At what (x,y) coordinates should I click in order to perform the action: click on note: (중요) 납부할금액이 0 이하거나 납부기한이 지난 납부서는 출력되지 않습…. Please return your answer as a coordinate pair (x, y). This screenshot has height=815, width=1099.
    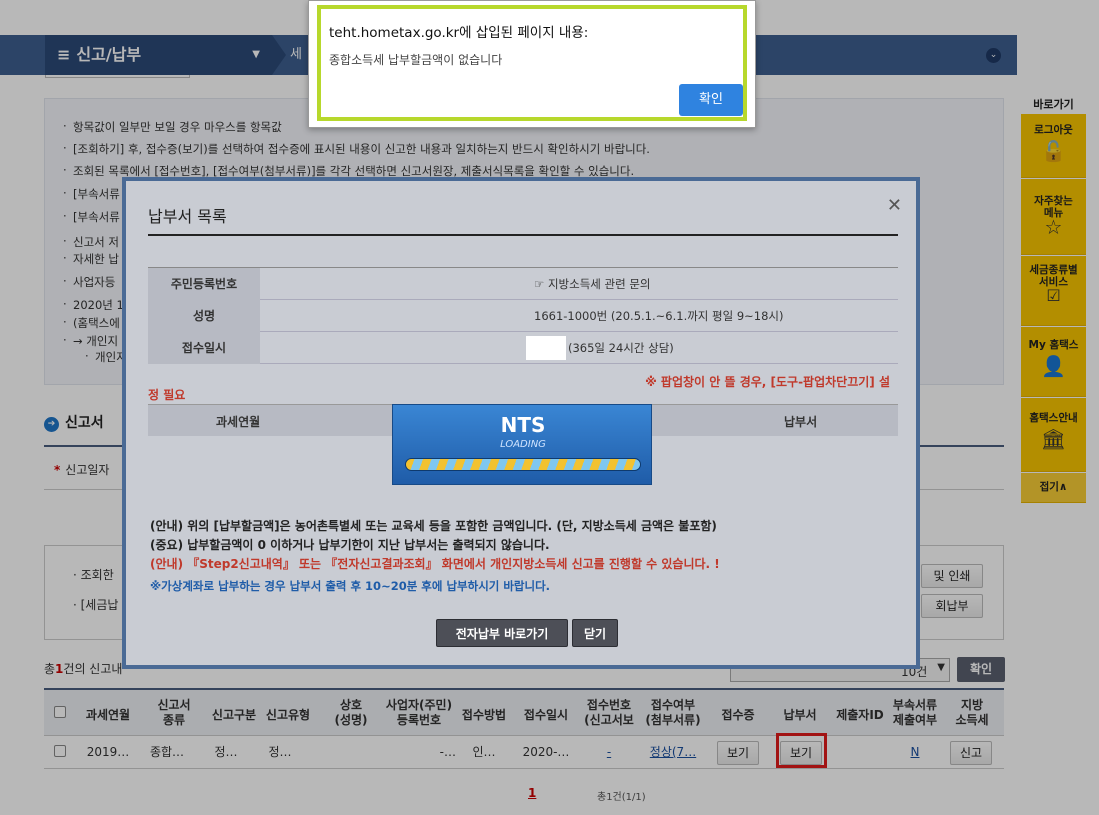
    Looking at the image, I should click on (350, 545).